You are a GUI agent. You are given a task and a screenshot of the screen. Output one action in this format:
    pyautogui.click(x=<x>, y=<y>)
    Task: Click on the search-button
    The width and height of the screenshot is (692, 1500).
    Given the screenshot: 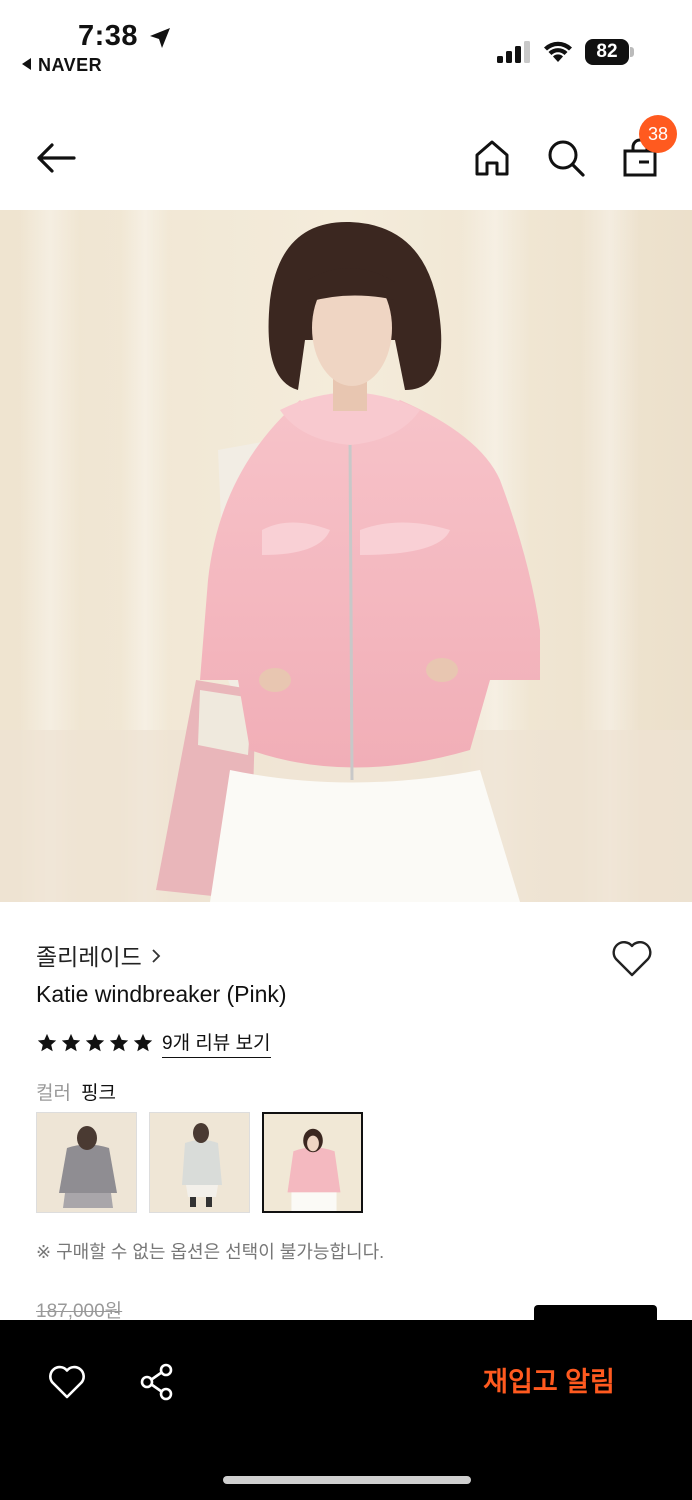 What is the action you would take?
    pyautogui.click(x=566, y=158)
    